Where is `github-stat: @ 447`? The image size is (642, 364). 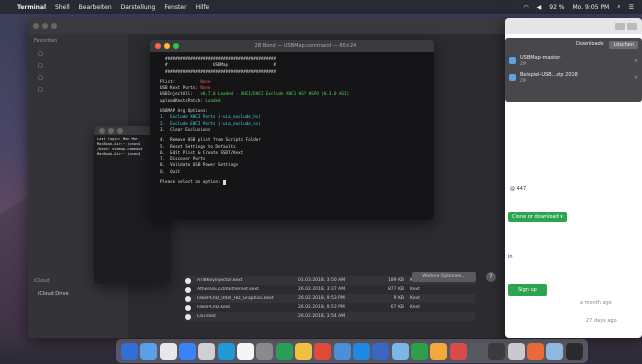
github-stat: @ 447 is located at coordinates (518, 189).